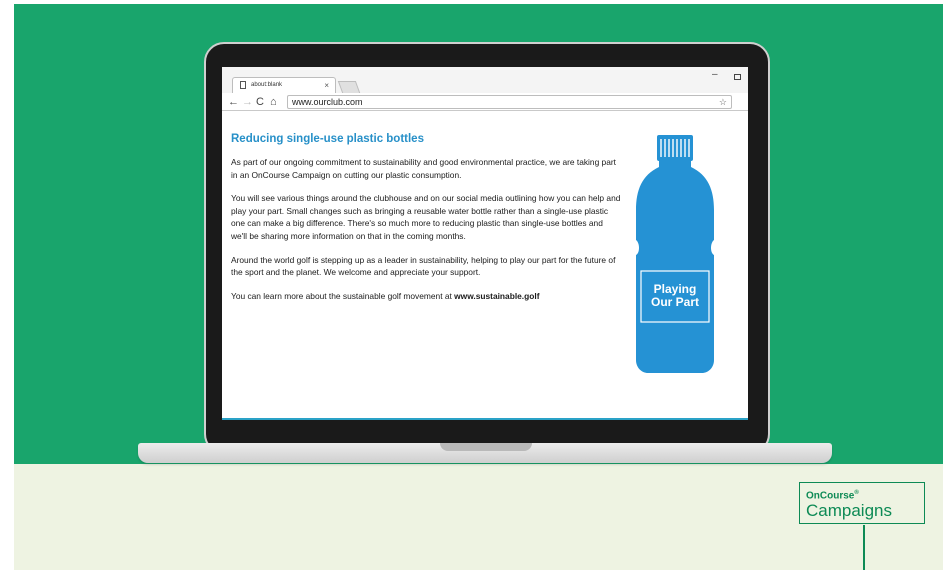 The width and height of the screenshot is (943, 570). I want to click on water-bottle-illustration, so click(675, 254).